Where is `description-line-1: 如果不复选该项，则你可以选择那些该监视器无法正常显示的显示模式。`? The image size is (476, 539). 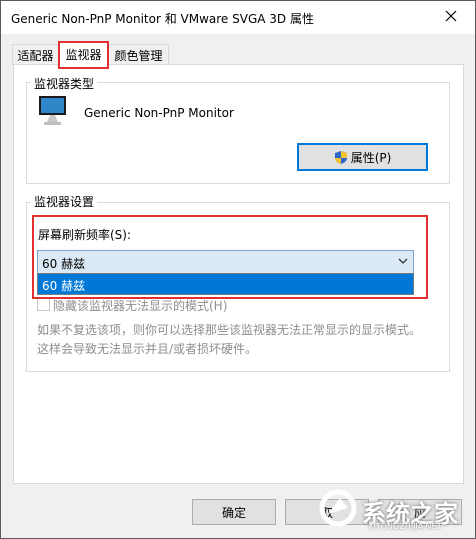
description-line-1: 如果不复选该项，则你可以选择那些该监视器无法正常显示的显示模式。 is located at coordinates (229, 330).